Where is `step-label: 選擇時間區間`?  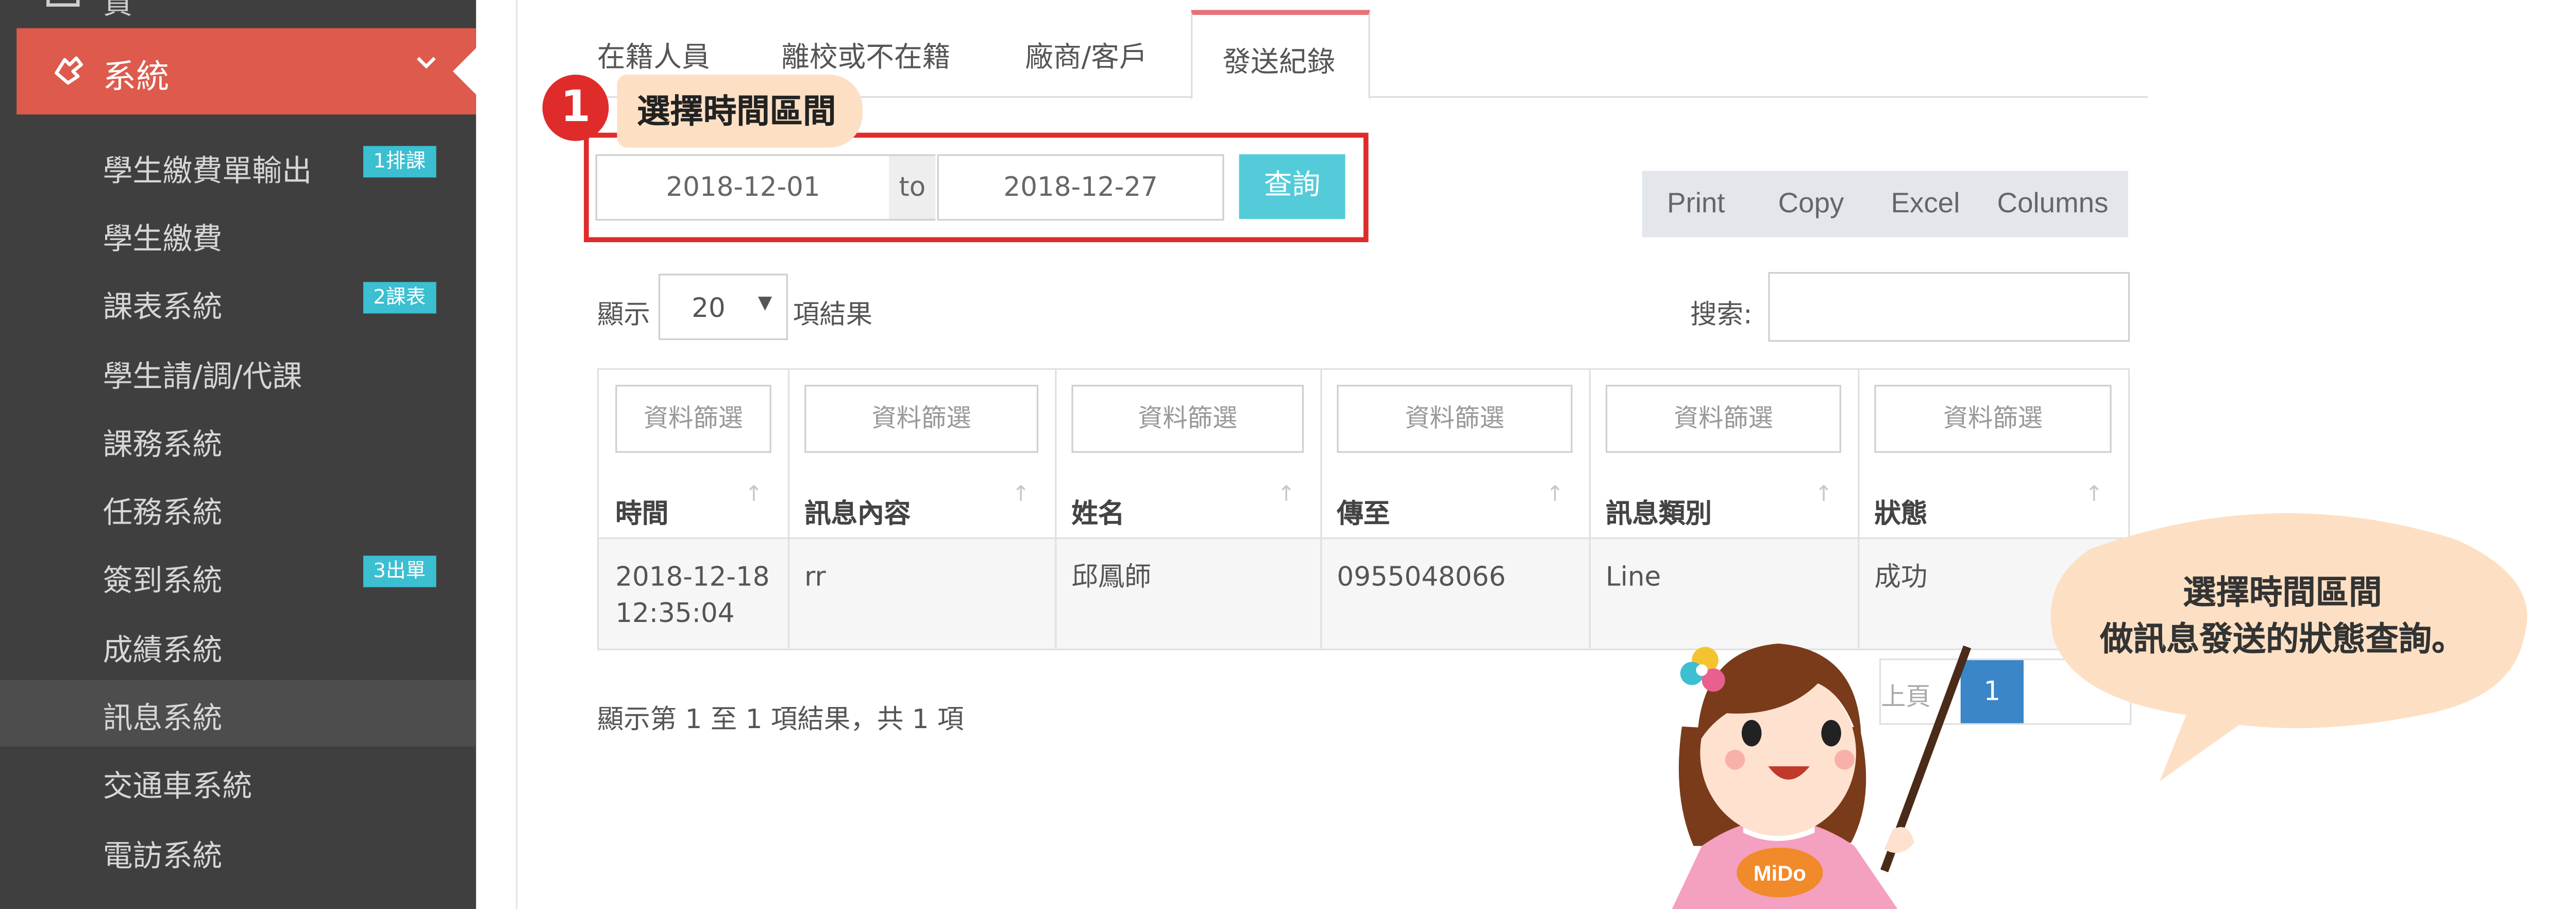 step-label: 選擇時間區間 is located at coordinates (740, 111).